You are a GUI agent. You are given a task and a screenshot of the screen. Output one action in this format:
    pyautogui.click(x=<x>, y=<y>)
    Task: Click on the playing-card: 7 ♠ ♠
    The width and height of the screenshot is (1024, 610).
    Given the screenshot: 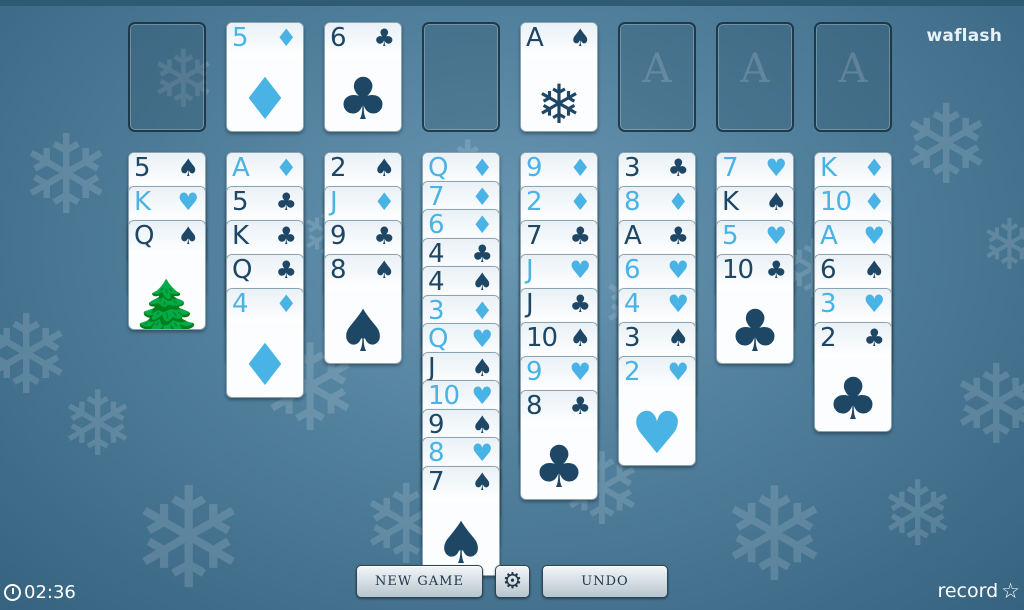 What is the action you would take?
    pyautogui.click(x=461, y=520)
    